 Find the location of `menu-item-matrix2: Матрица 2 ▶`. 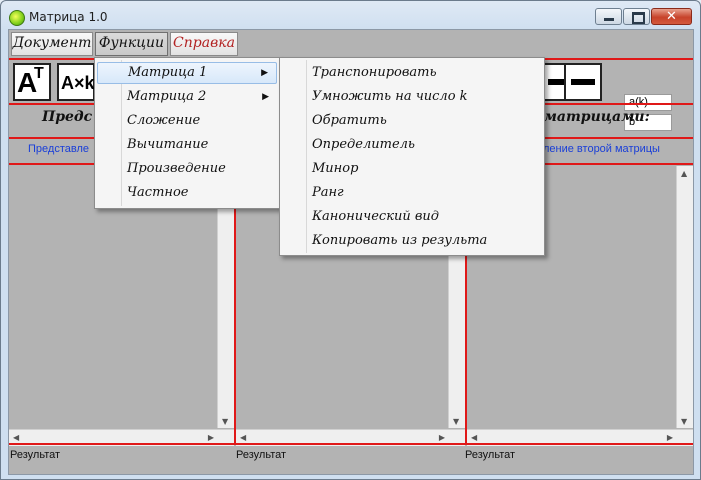

menu-item-matrix2: Матрица 2 ▶ is located at coordinates (187, 97).